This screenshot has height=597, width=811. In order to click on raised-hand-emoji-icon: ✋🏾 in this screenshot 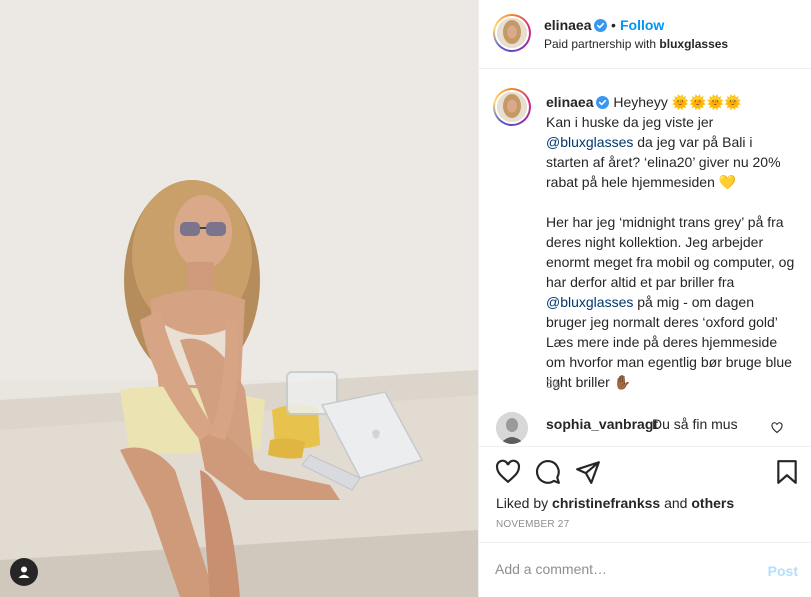, I will do `click(622, 382)`.